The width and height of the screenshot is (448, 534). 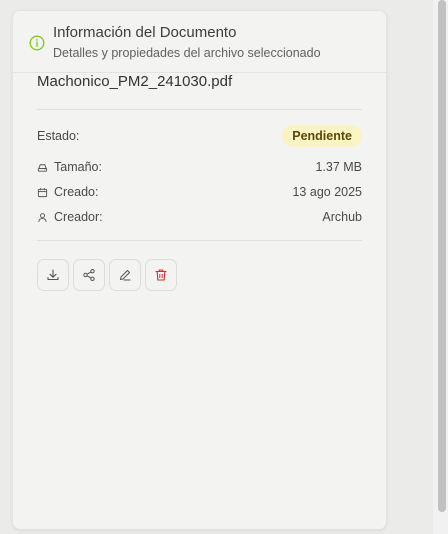 What do you see at coordinates (37, 43) in the screenshot?
I see `info-icon` at bounding box center [37, 43].